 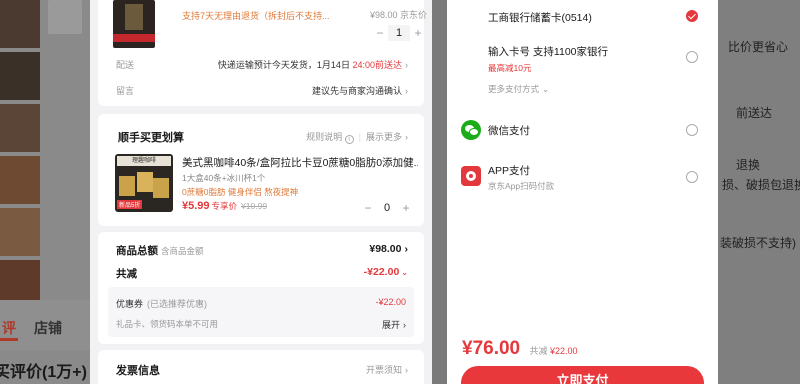 I want to click on addon-price-tag: 专享价, so click(x=224, y=206).